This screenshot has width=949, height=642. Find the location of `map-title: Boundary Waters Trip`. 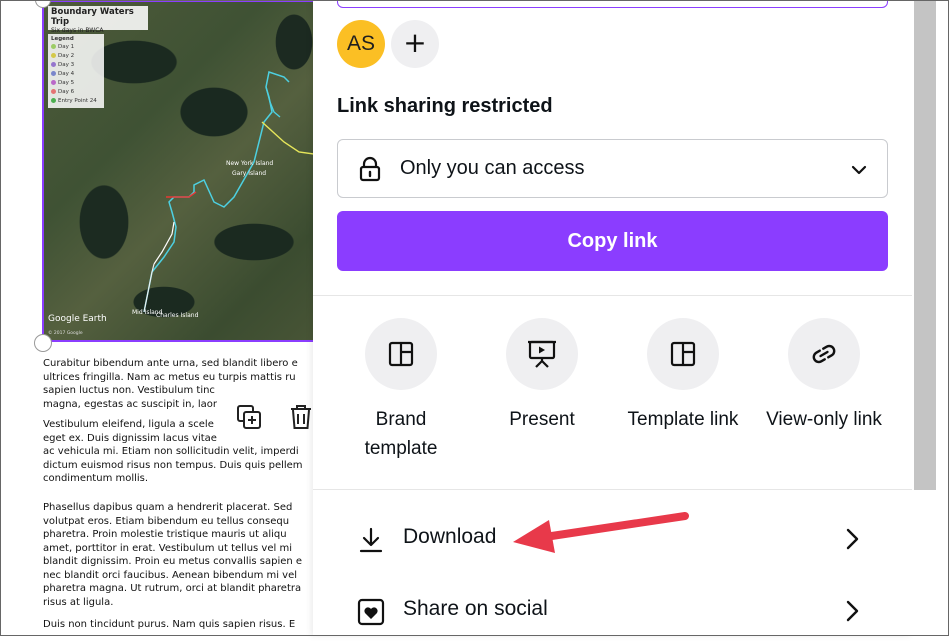

map-title: Boundary Waters Trip is located at coordinates (92, 17).